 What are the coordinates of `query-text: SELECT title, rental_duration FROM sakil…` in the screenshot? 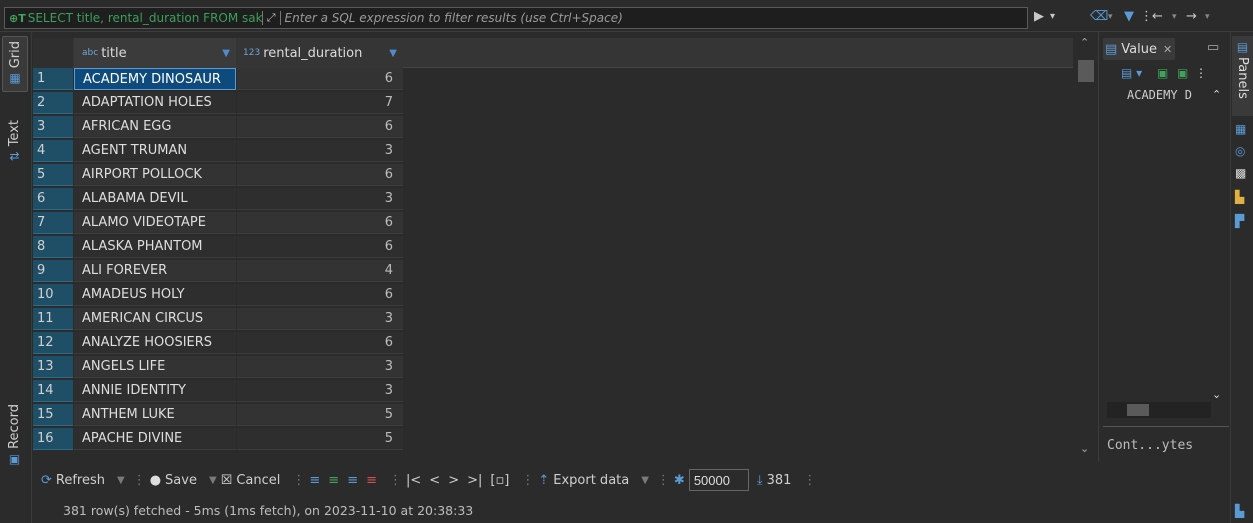 It's located at (145, 18).